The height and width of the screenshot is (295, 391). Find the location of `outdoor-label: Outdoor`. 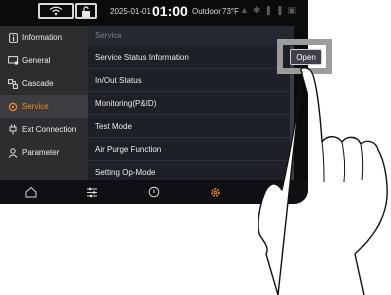

outdoor-label: Outdoor is located at coordinates (206, 11).